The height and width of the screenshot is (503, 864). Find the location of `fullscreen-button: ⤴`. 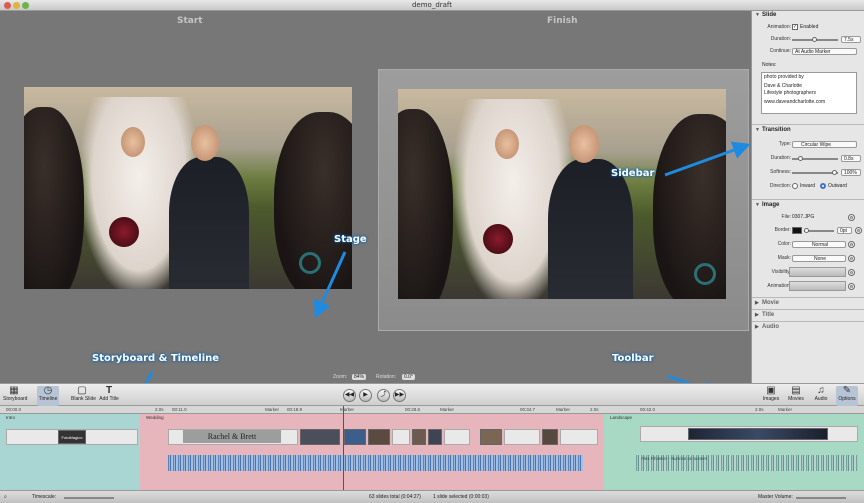

fullscreen-button: ⤴ is located at coordinates (383, 395).